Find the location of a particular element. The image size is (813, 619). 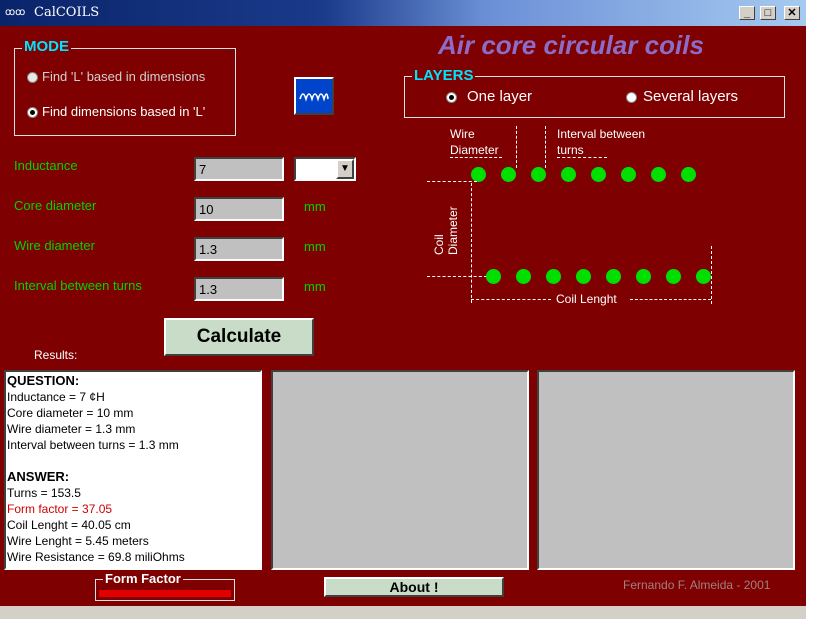

maximize-button: □ is located at coordinates (768, 13).